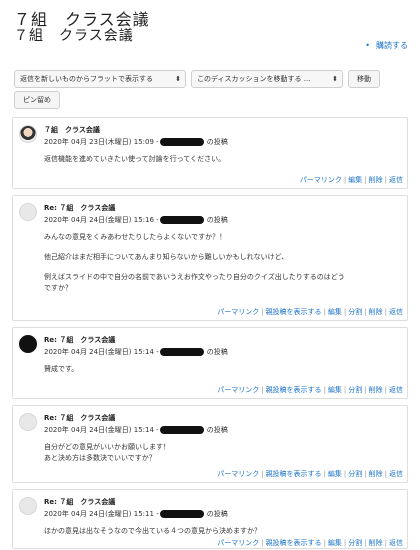 Image resolution: width=420 pixels, height=550 pixels. I want to click on post-body-line: 自分がどの意見がいいかお願いします！, so click(107, 447).